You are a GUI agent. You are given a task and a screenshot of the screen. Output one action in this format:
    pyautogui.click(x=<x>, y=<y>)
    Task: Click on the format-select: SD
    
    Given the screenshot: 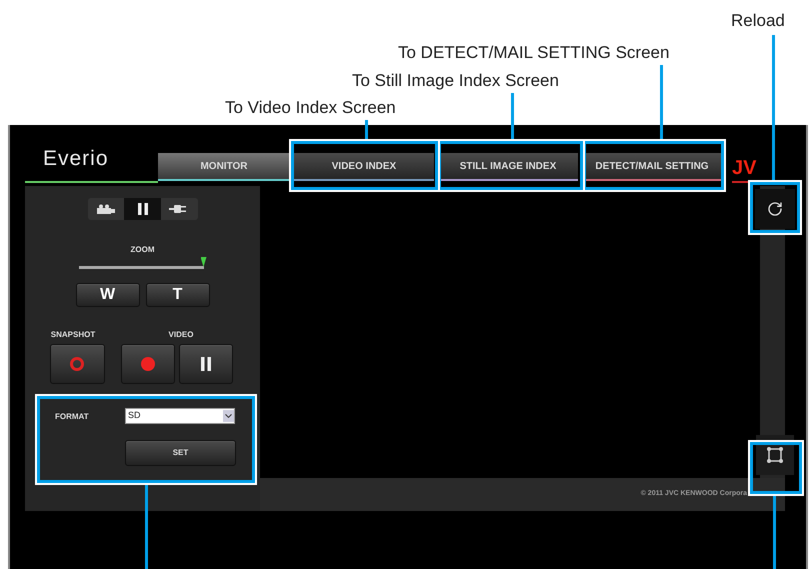 What is the action you would take?
    pyautogui.click(x=180, y=416)
    